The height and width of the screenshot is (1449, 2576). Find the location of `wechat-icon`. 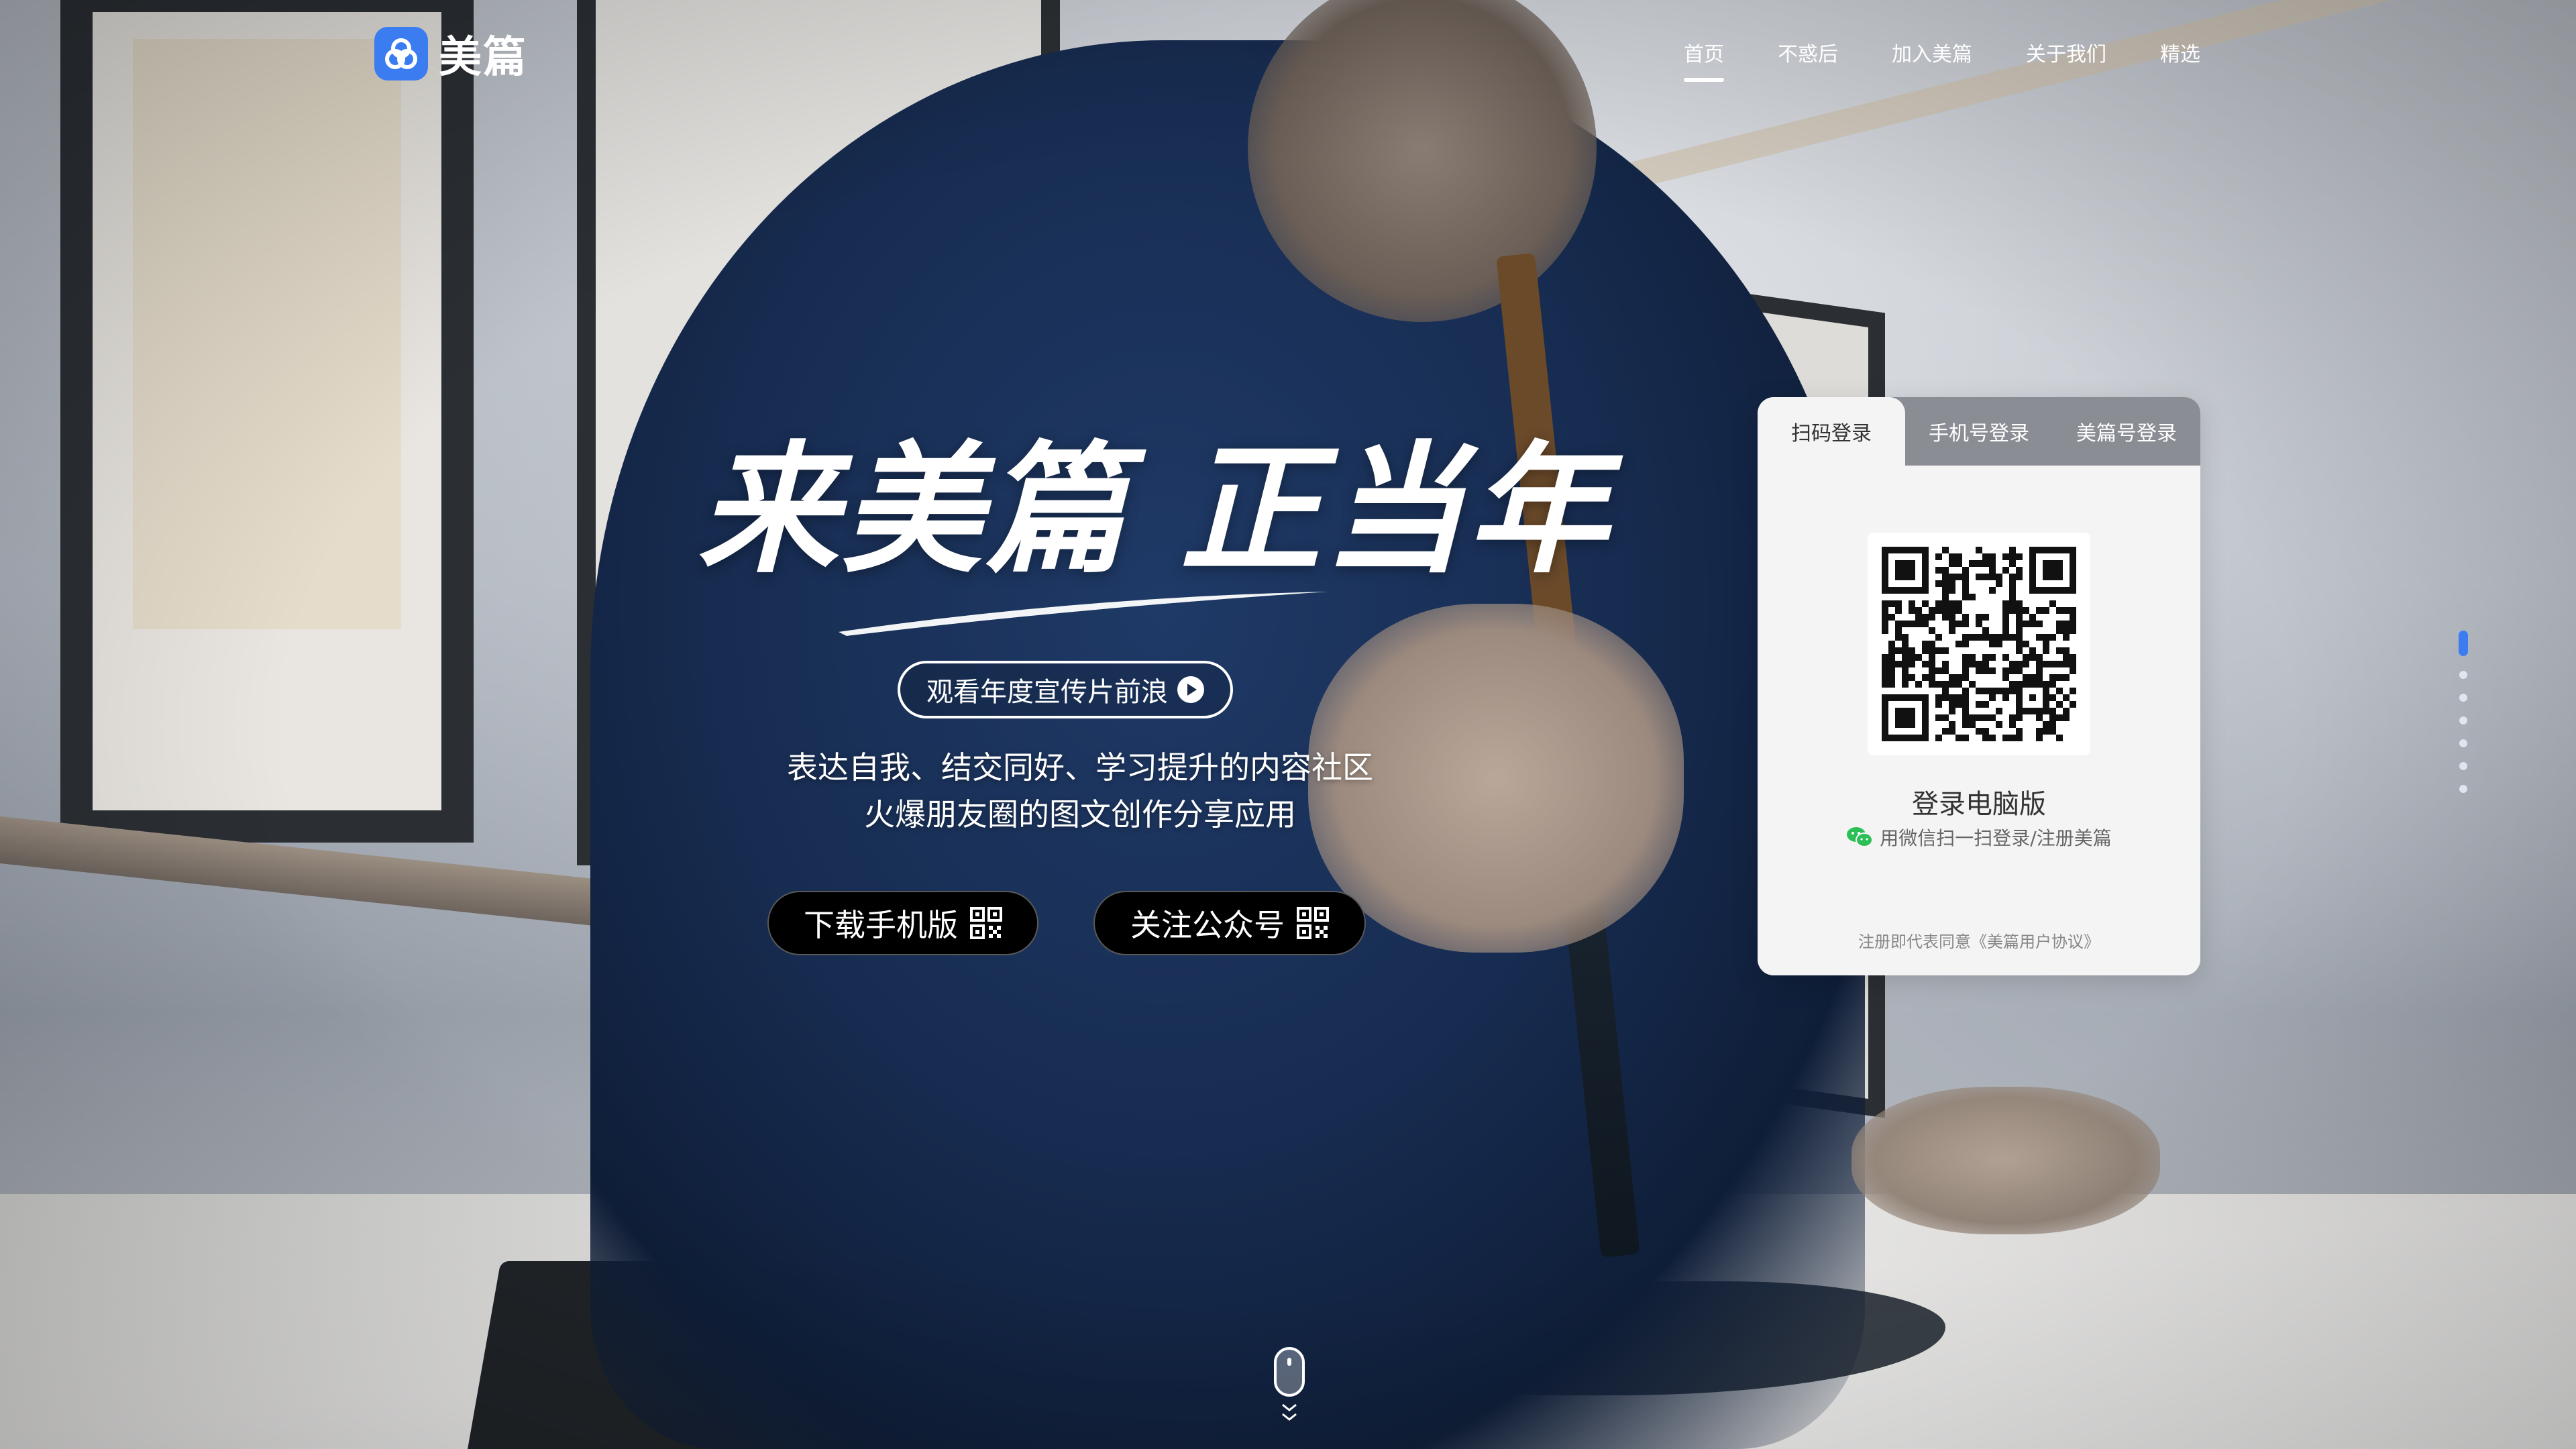

wechat-icon is located at coordinates (1860, 837).